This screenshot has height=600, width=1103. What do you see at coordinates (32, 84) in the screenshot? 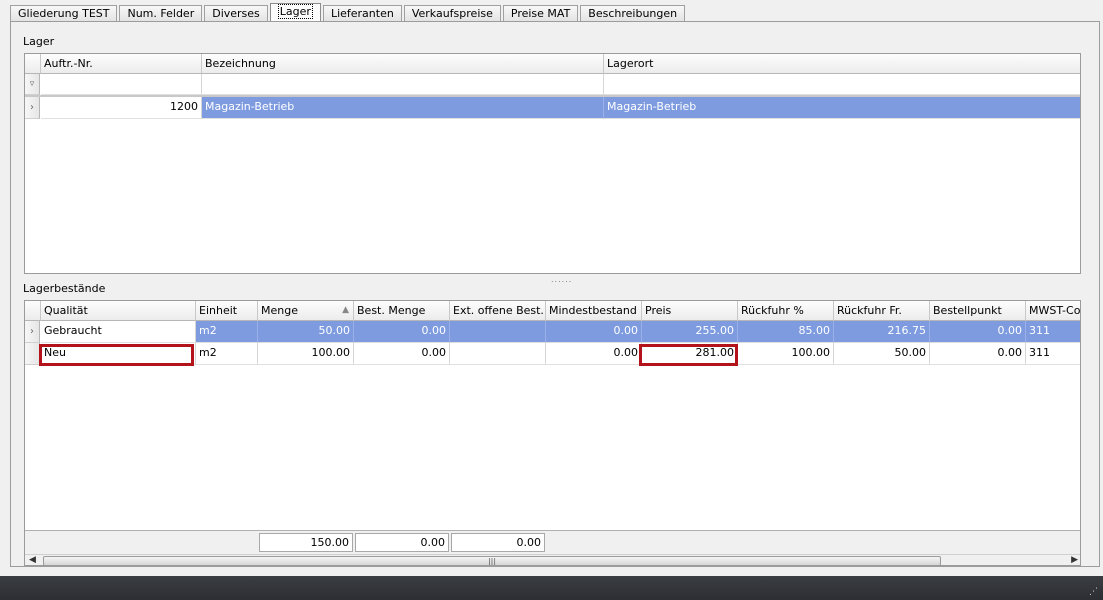
I see `filter-icon: ▿` at bounding box center [32, 84].